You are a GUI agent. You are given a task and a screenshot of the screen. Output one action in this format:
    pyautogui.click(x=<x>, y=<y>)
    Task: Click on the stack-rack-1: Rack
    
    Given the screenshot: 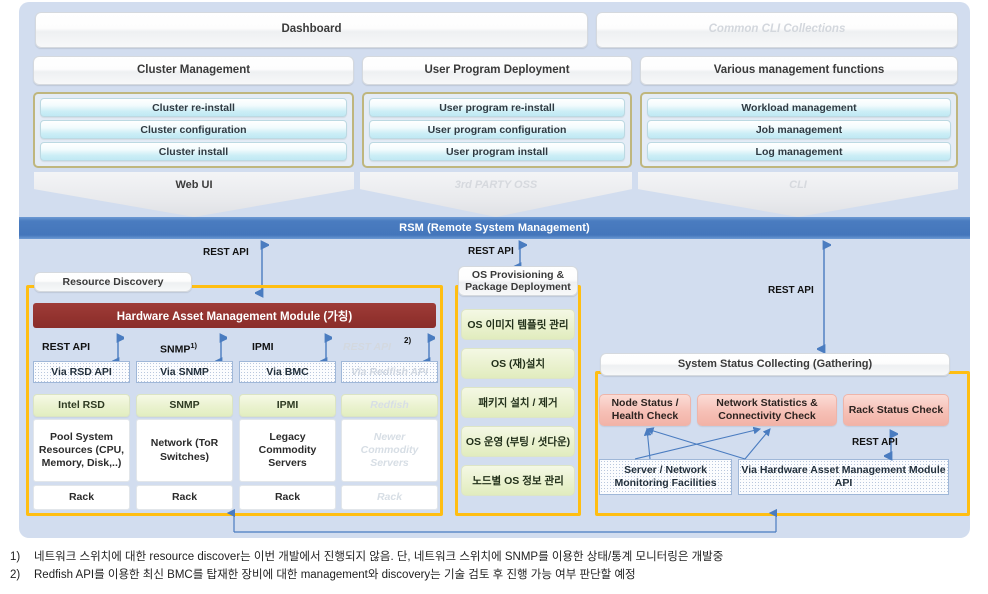 What is the action you would take?
    pyautogui.click(x=81, y=497)
    